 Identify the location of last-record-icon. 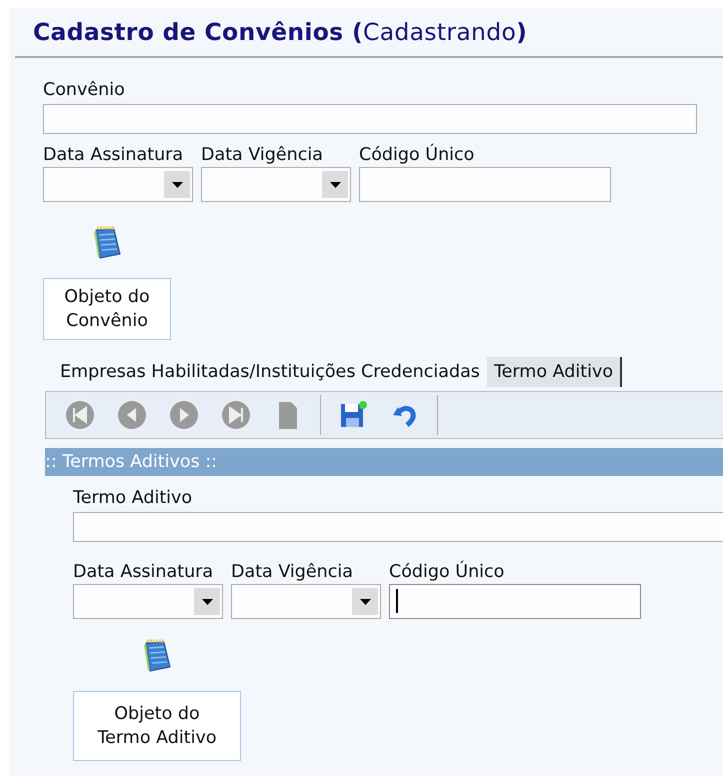
(236, 415).